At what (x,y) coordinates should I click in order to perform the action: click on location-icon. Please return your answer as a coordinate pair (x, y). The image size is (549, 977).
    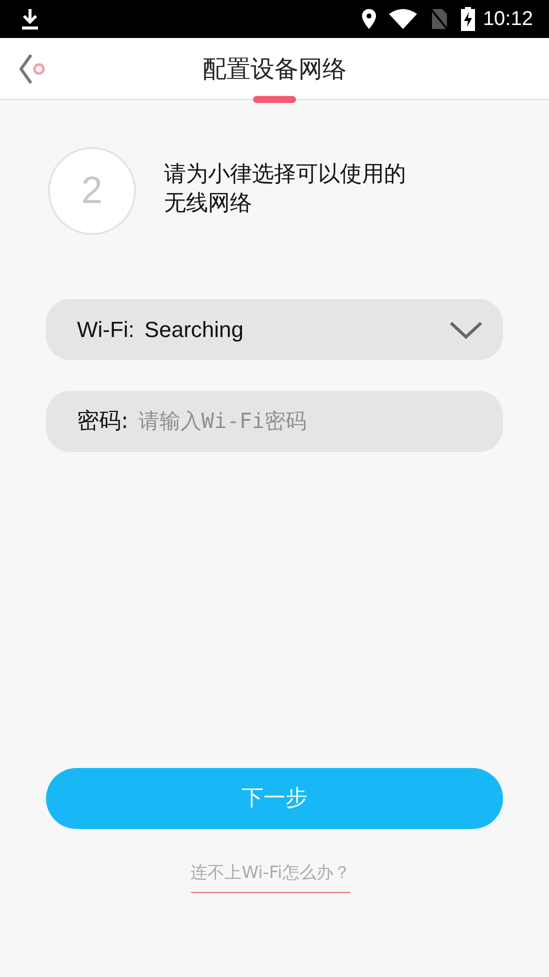
    Looking at the image, I should click on (368, 19).